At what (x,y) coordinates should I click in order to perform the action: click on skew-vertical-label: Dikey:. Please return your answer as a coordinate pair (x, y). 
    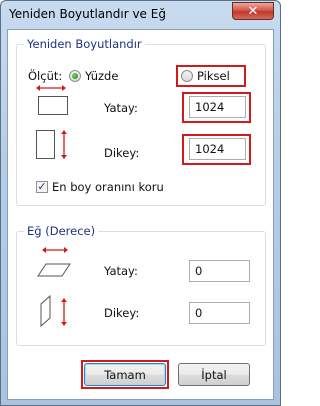
    Looking at the image, I should click on (122, 313).